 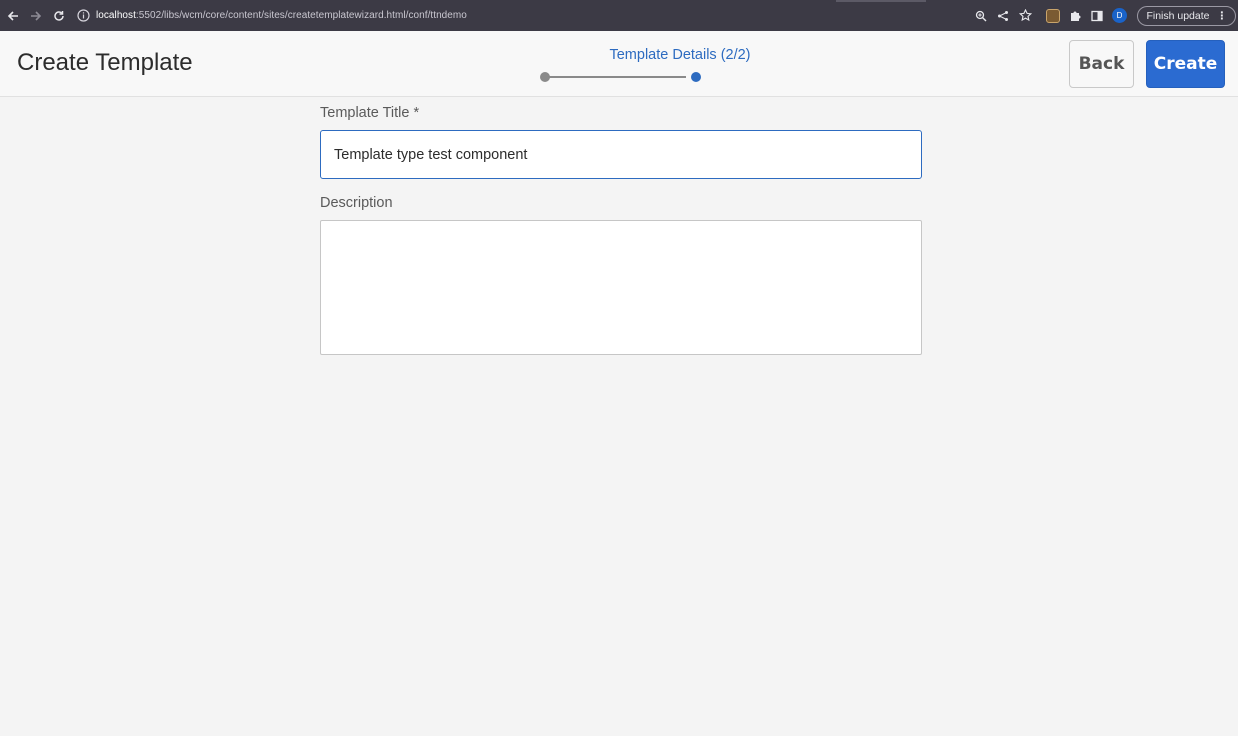 I want to click on zoom-icon, so click(x=981, y=16).